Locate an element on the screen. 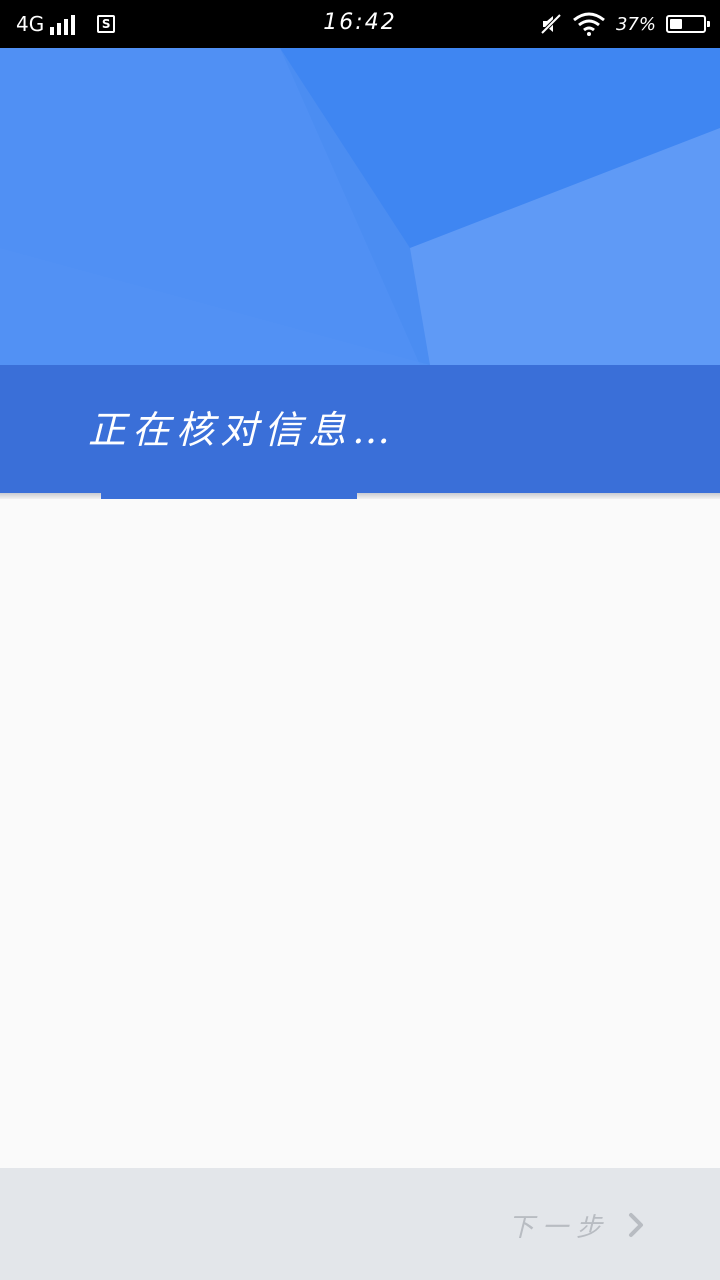  charging-bolt-icon is located at coordinates (686, 24).